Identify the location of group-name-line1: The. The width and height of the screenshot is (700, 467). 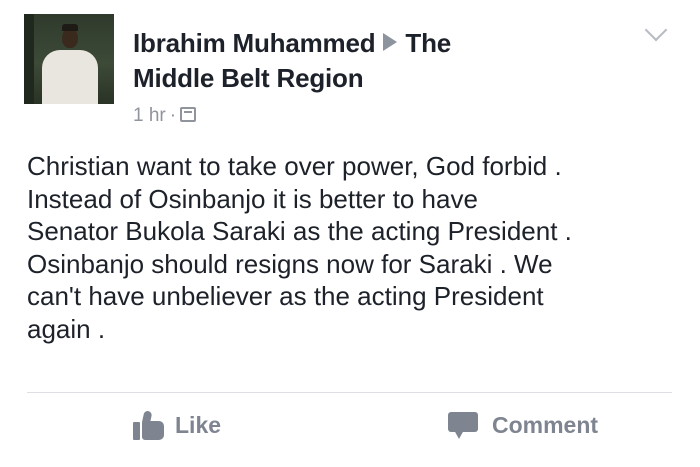
(428, 43).